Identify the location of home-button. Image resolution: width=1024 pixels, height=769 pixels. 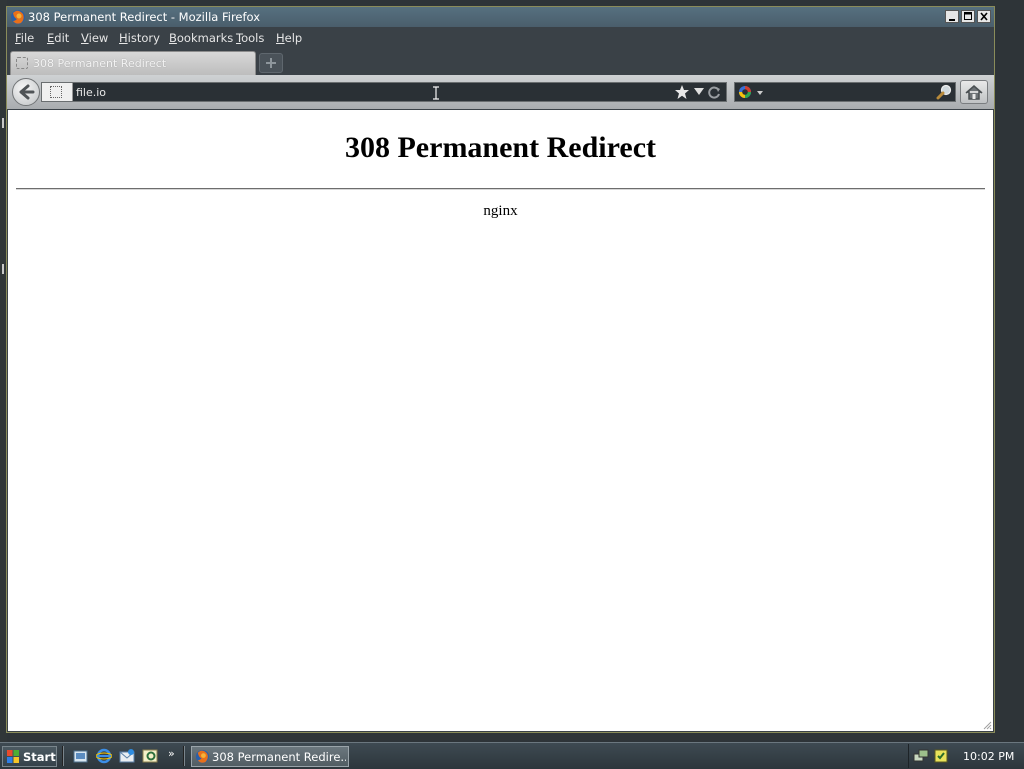
(974, 92).